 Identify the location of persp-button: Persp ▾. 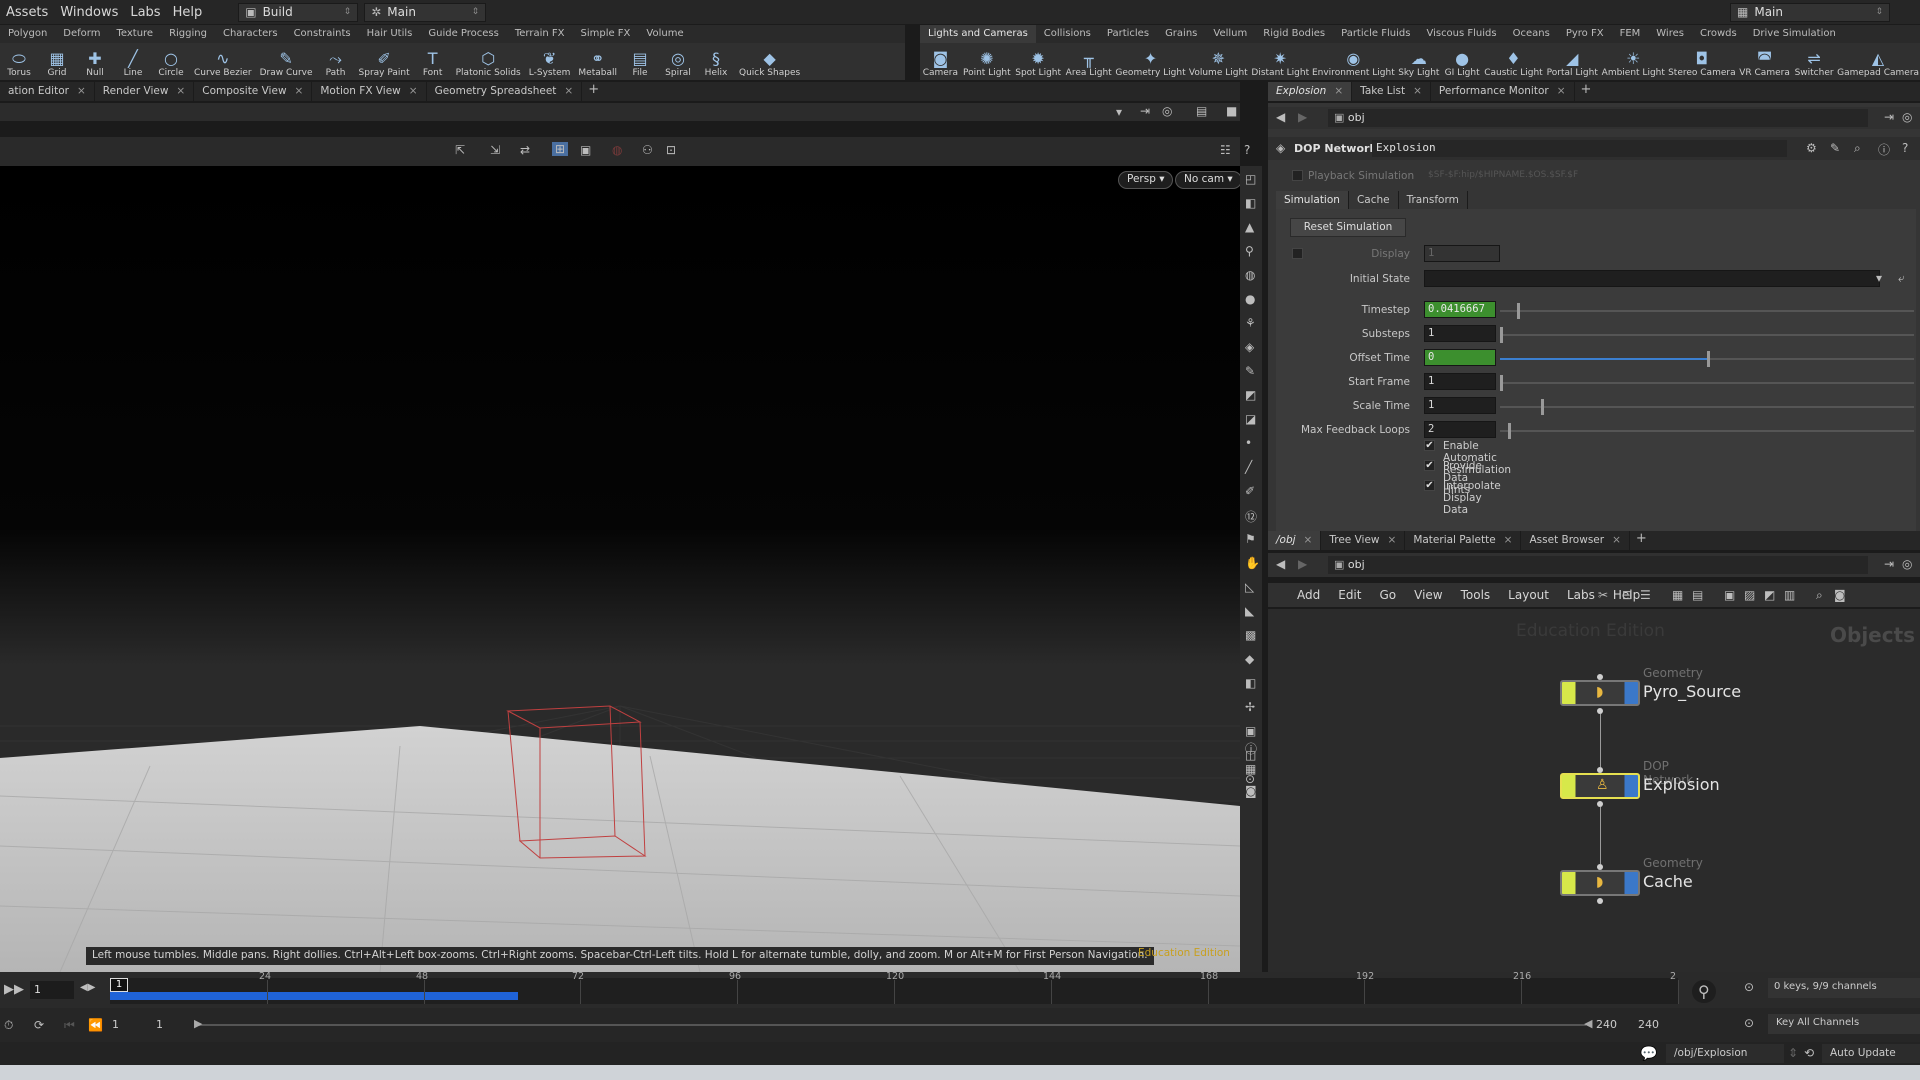
(1146, 180).